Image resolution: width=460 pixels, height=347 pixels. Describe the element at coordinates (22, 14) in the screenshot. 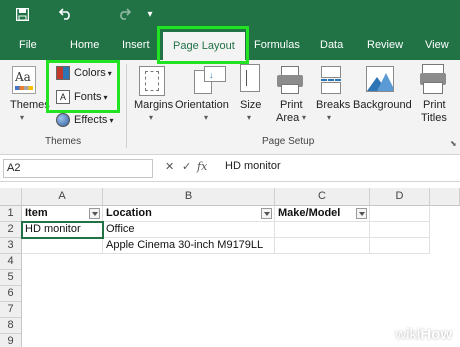

I see `save-icon` at that location.